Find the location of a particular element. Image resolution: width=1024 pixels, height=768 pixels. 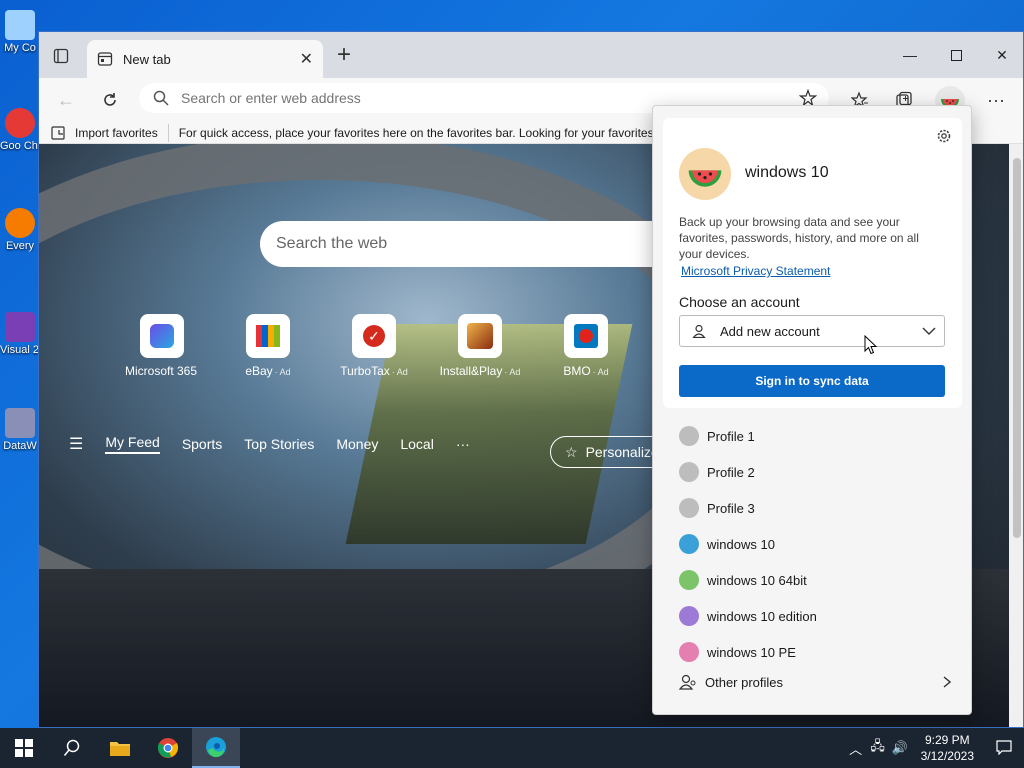

privacy-statement-link: Microsoft Privacy Statement is located at coordinates (755, 271).